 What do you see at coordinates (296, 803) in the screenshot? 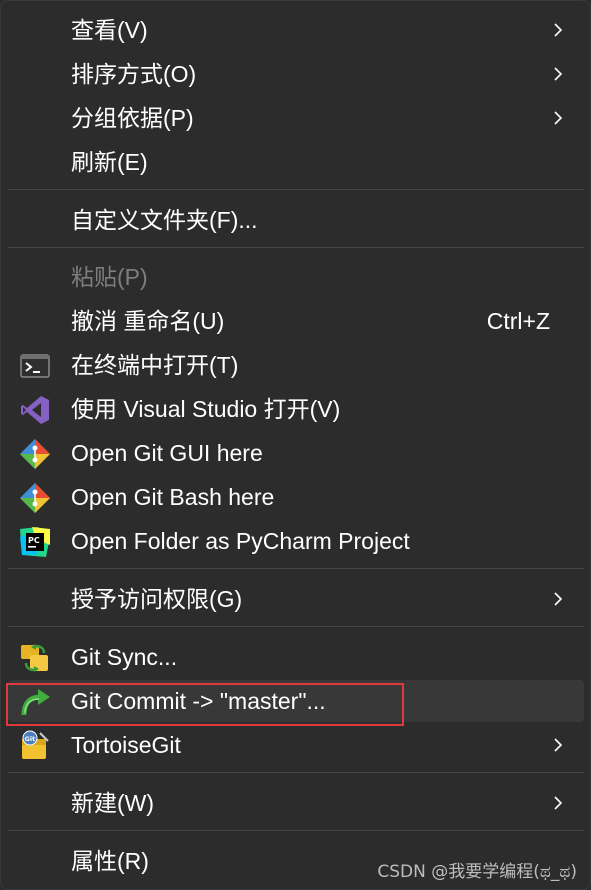
I see `menu-item-new: 新建(W)` at bounding box center [296, 803].